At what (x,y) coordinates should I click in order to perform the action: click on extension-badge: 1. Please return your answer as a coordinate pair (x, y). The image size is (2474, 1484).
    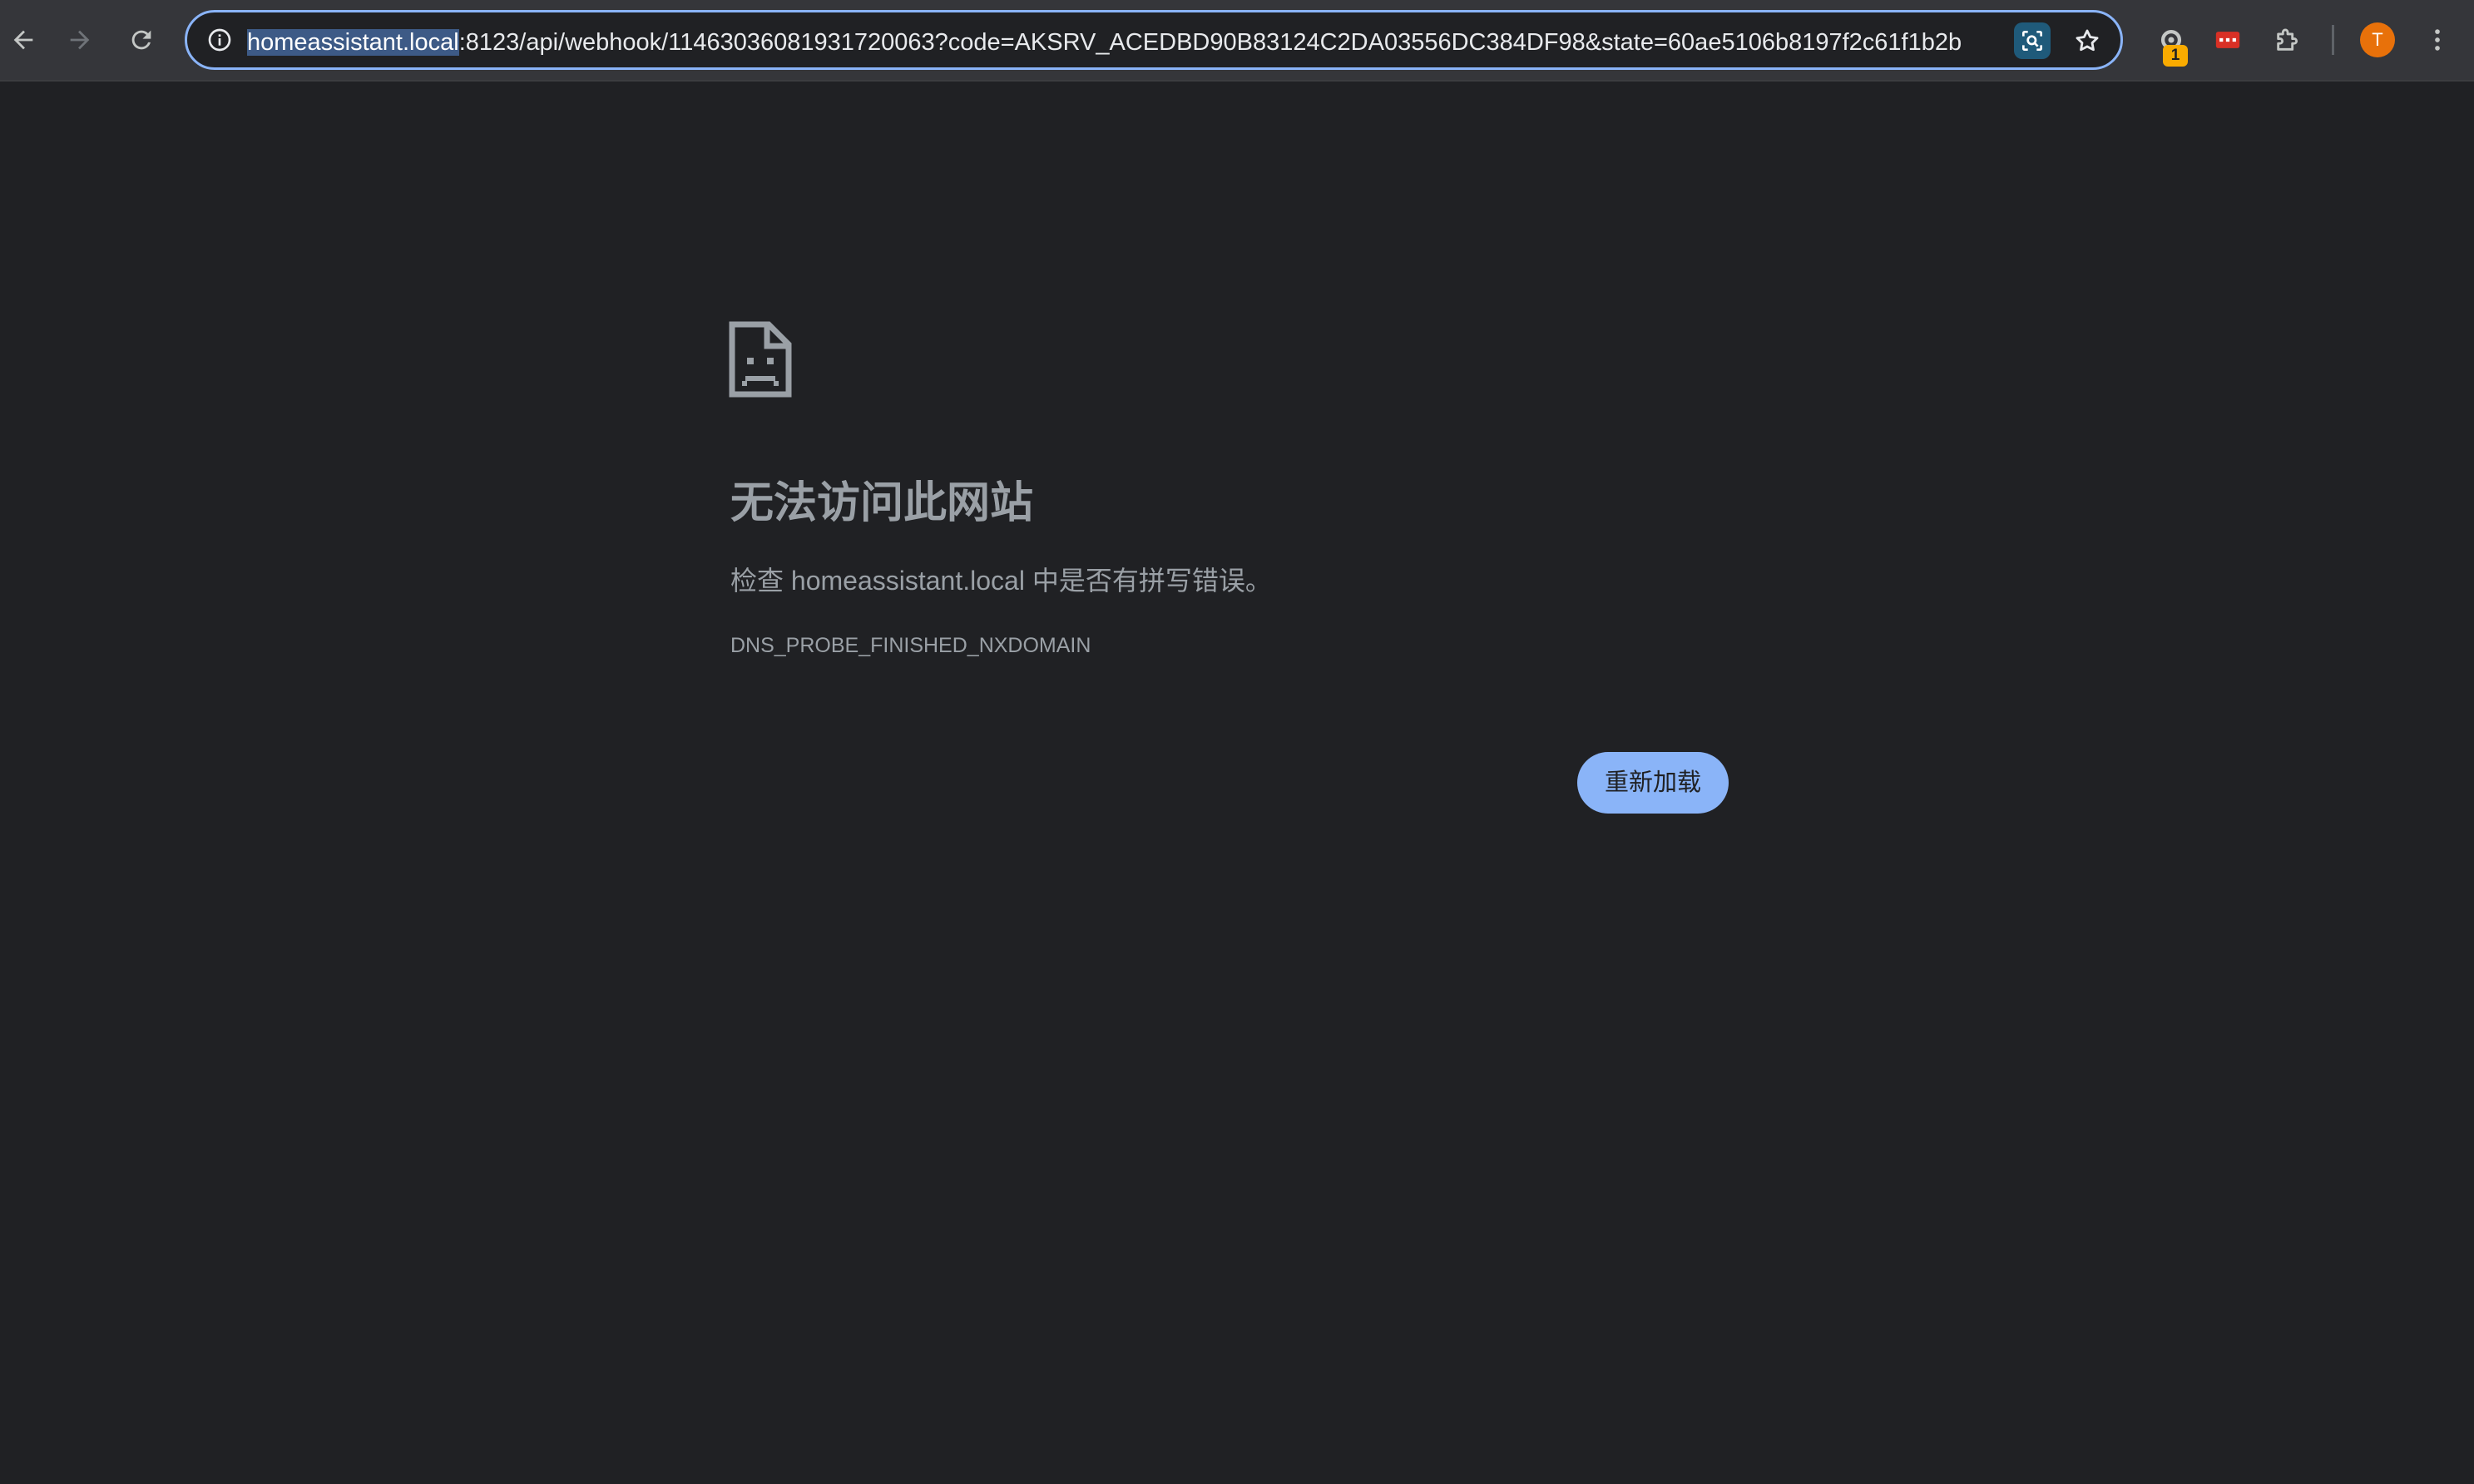
    Looking at the image, I should click on (2175, 56).